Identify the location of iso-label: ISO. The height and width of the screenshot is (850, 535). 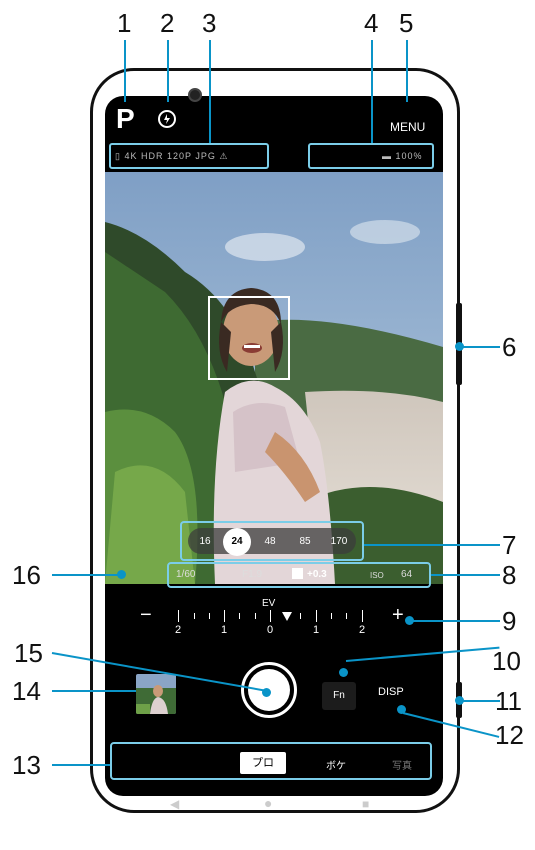
(377, 575).